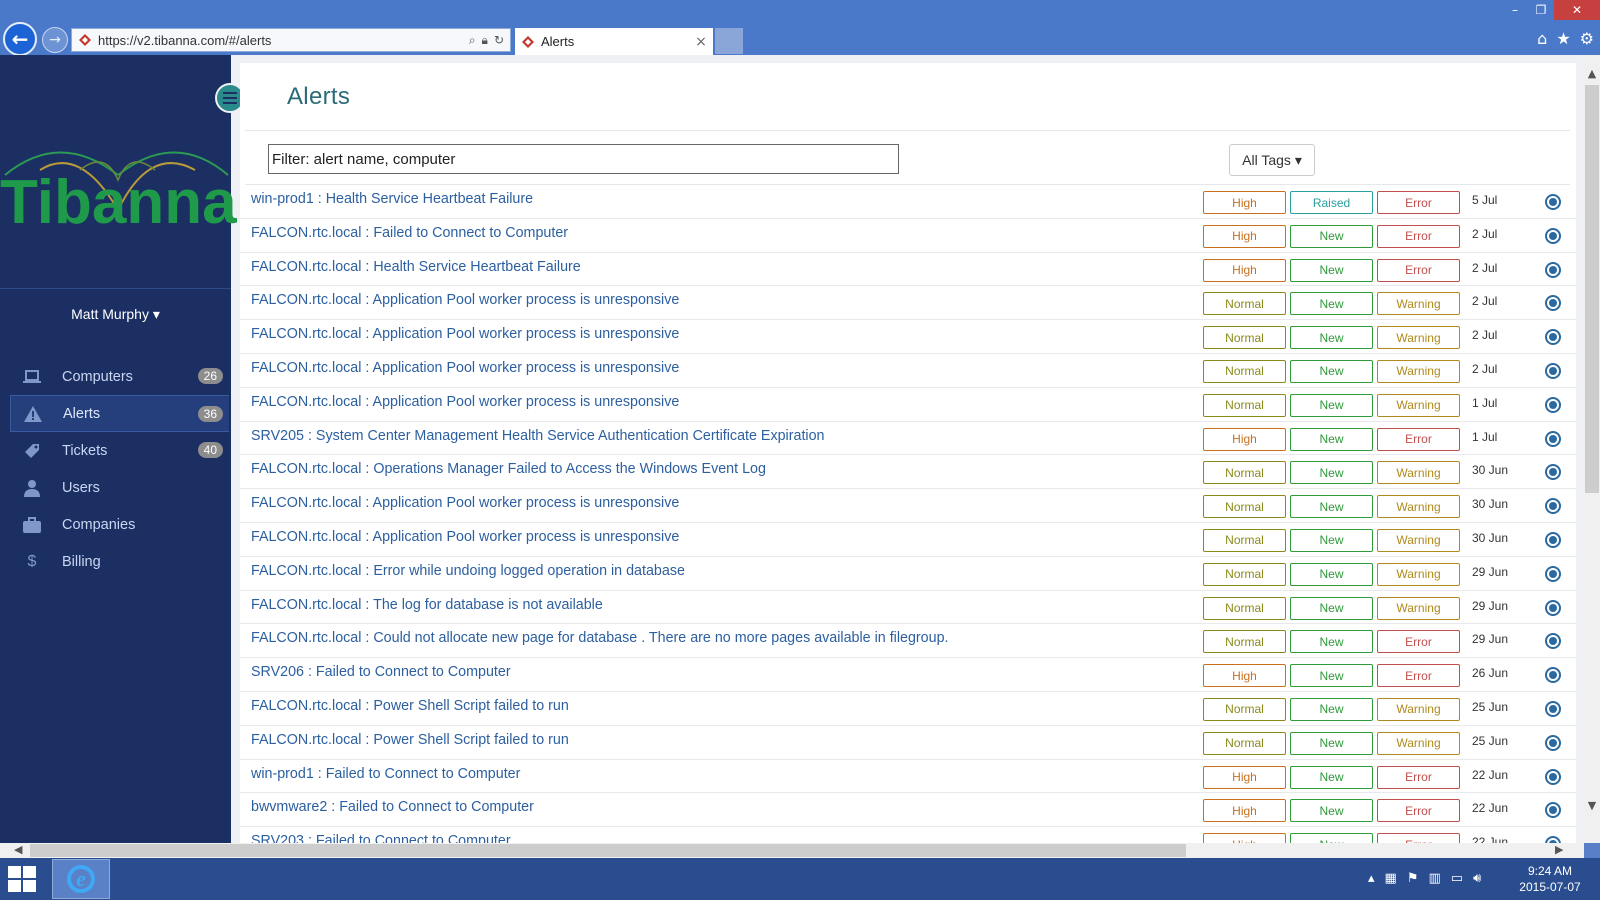  I want to click on search-icon: ⌕, so click(472, 40).